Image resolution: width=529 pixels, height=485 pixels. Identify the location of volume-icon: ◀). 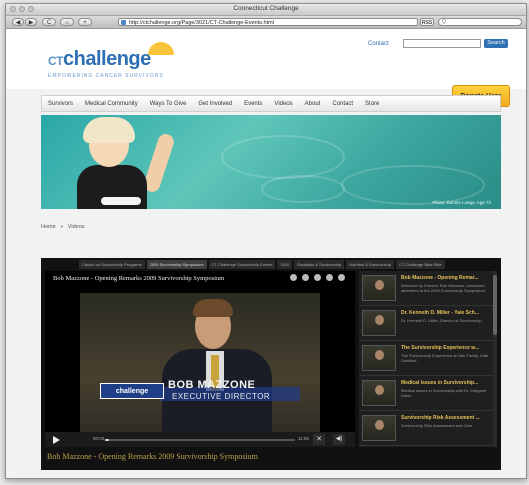
(339, 439).